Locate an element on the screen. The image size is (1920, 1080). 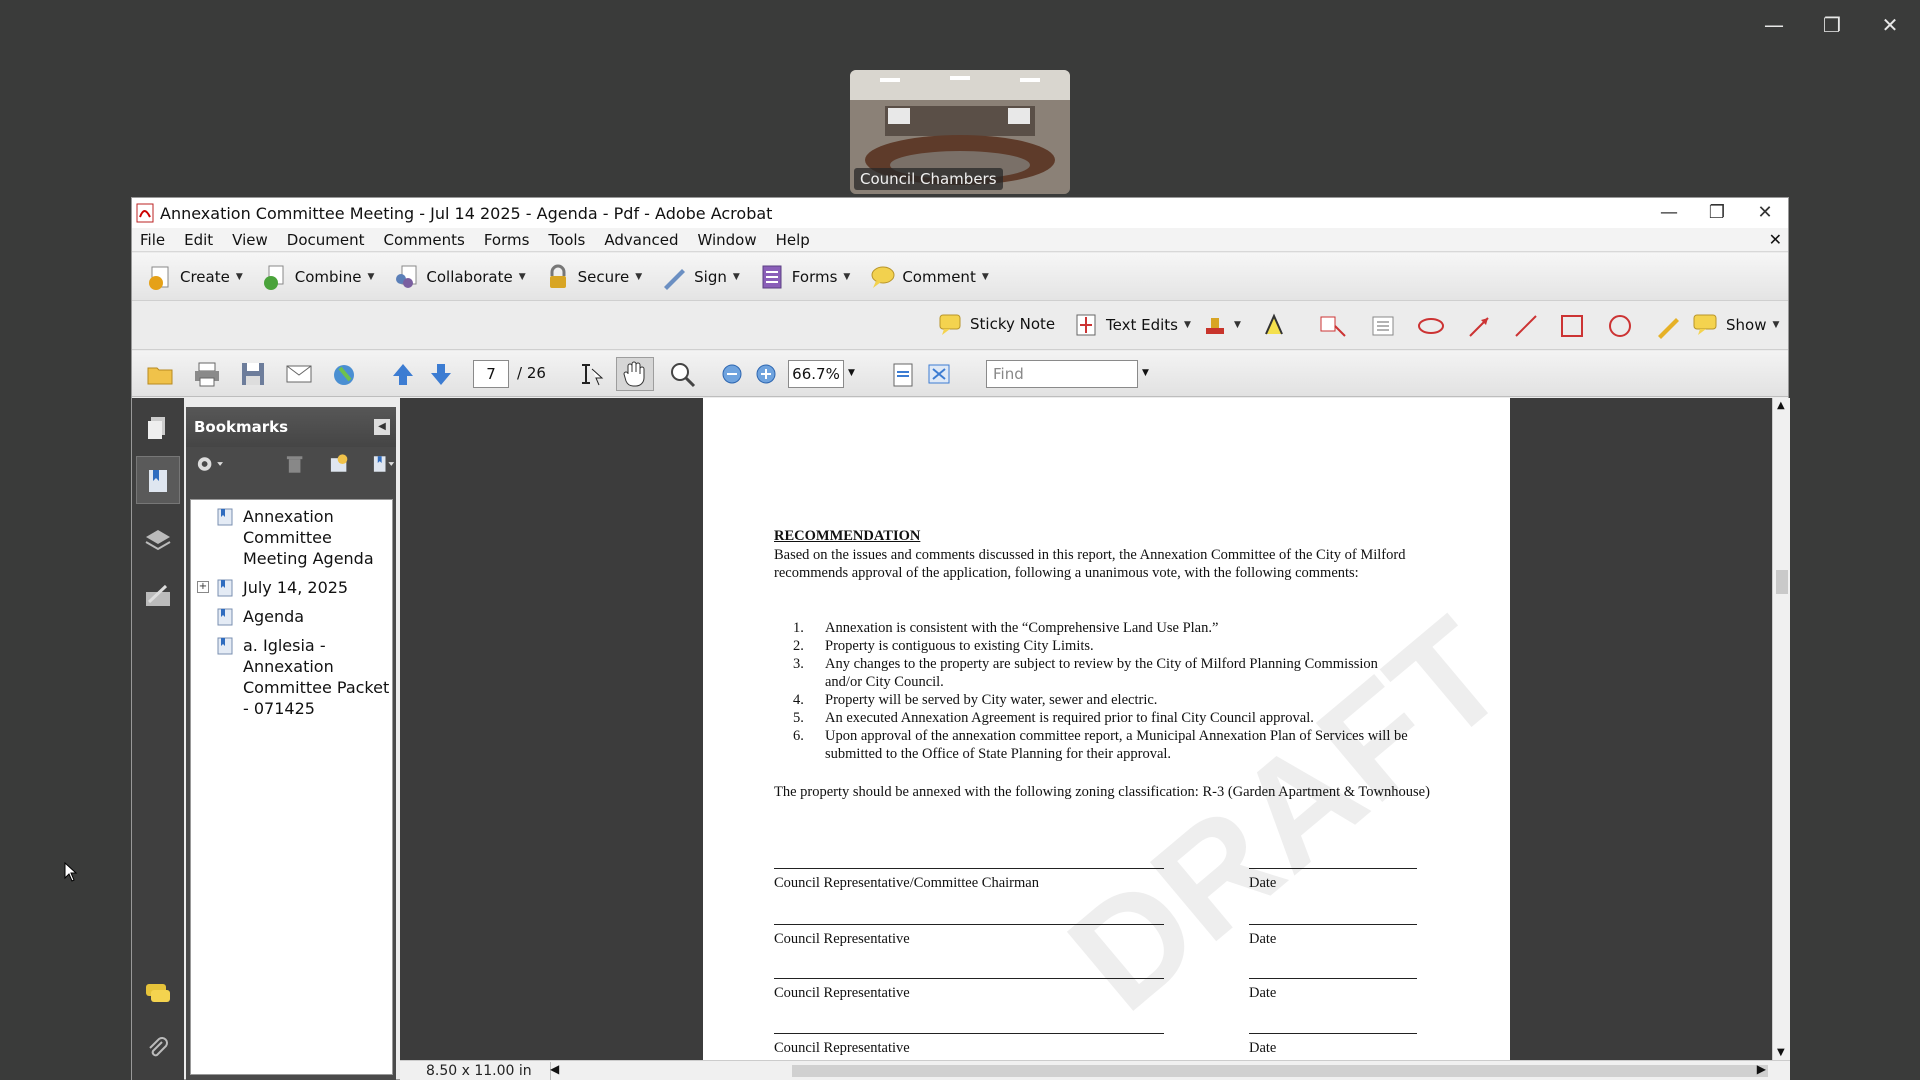
window-restore-button: ❐ is located at coordinates (1717, 213).